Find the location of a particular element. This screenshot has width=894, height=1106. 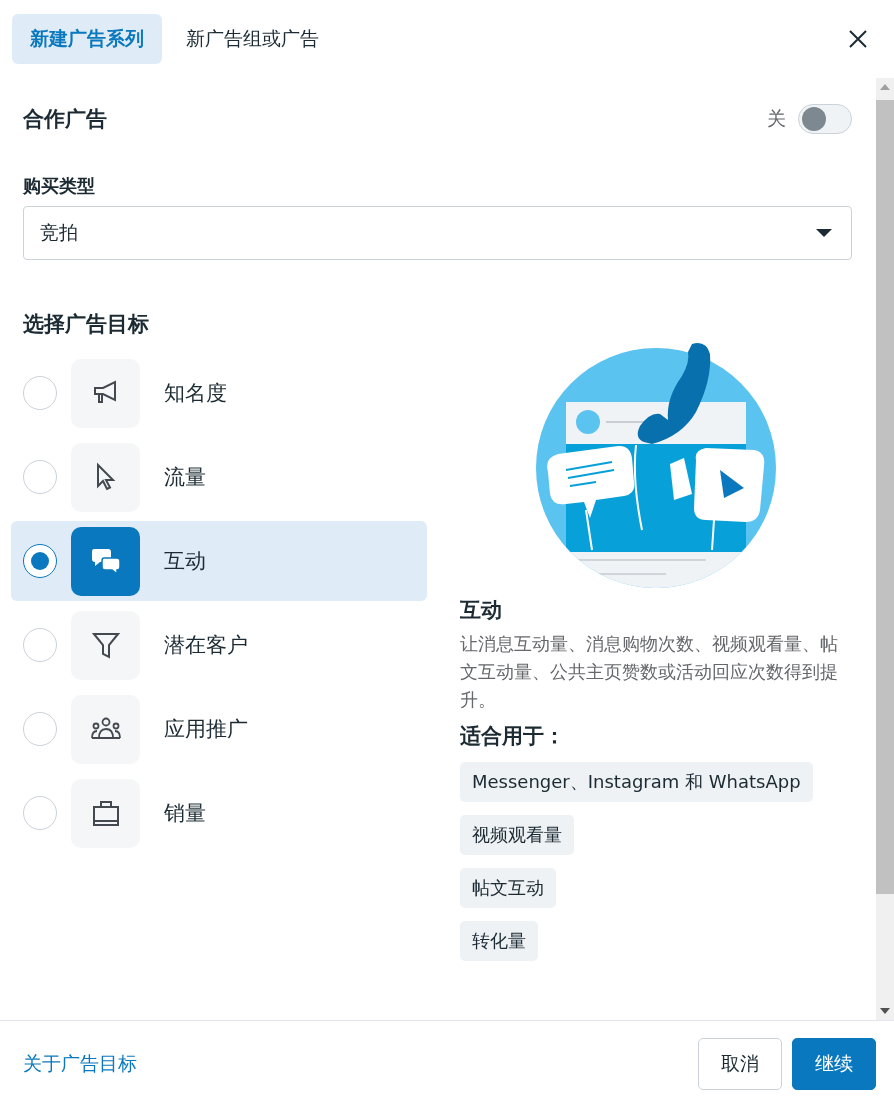

tab: 新广告组或广告 is located at coordinates (252, 39).